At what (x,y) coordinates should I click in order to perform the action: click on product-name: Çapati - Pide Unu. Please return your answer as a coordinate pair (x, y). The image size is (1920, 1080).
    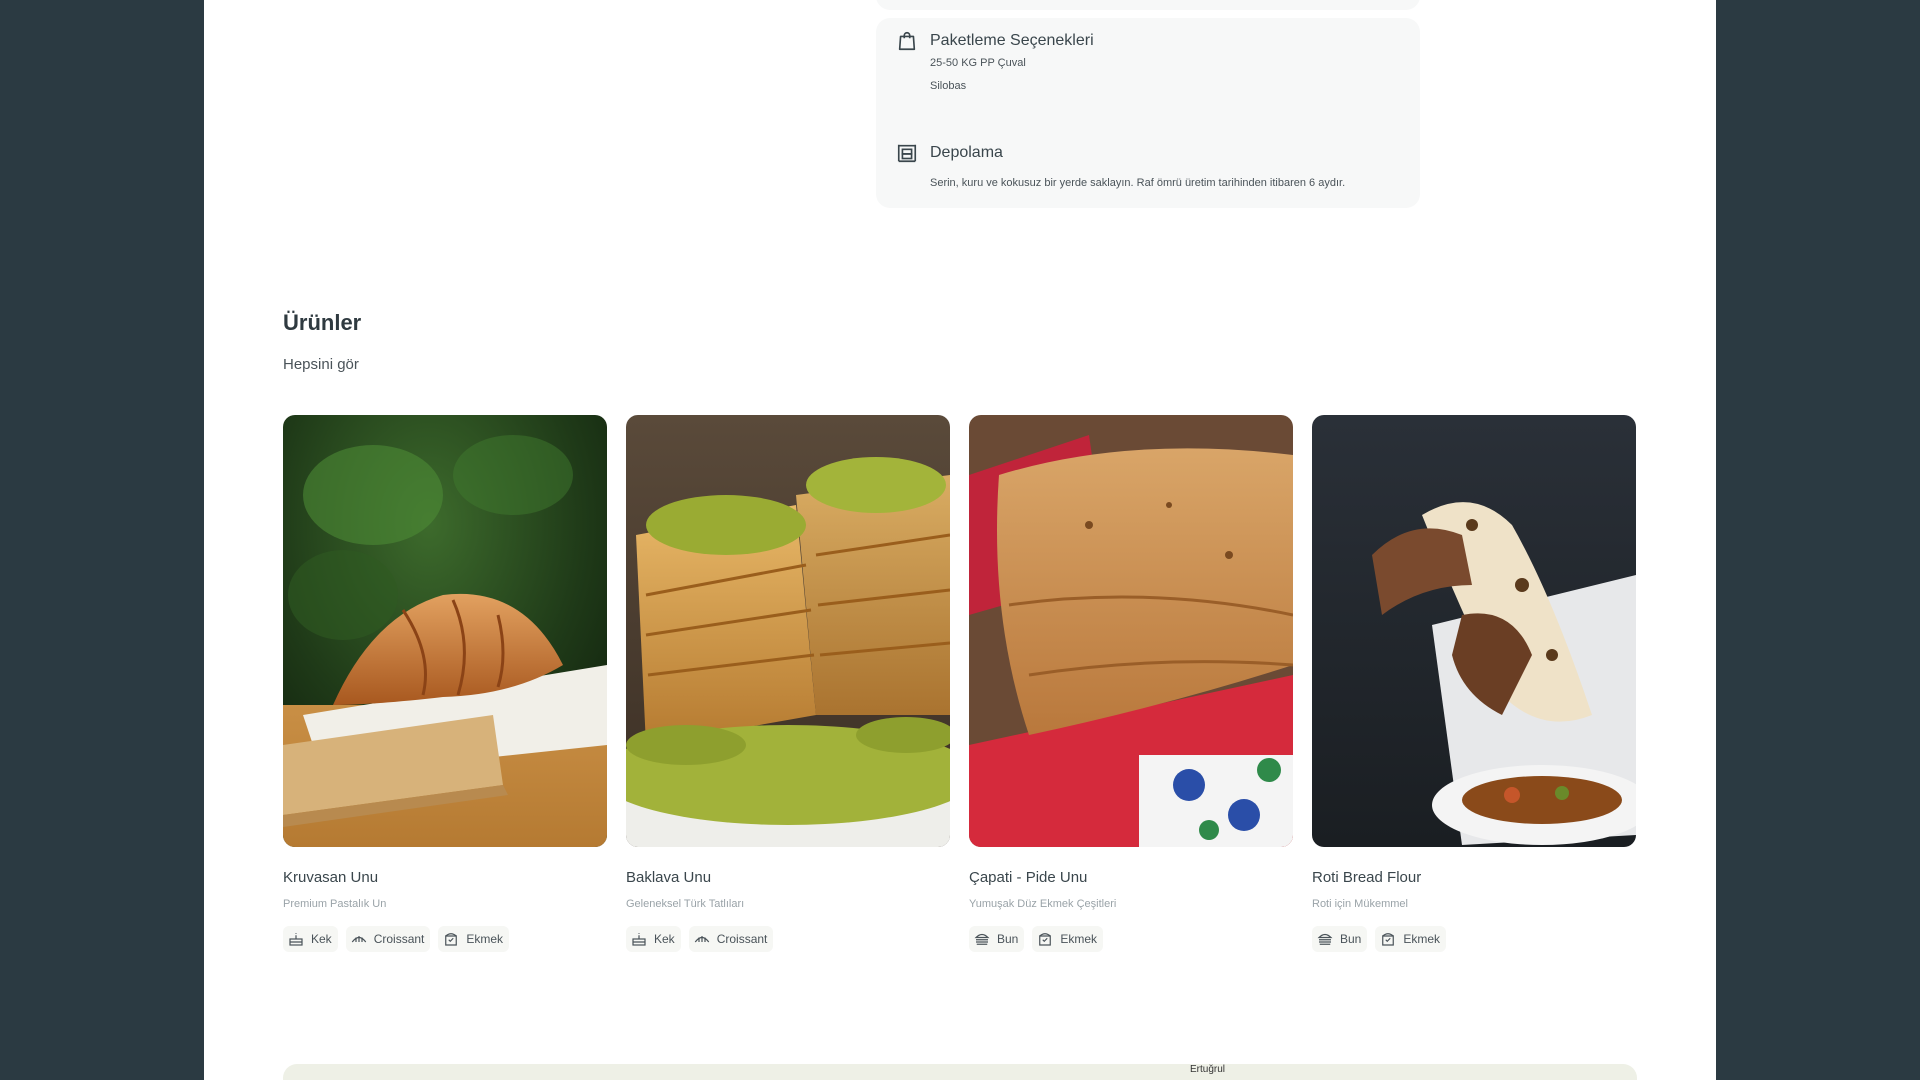
    Looking at the image, I should click on (1131, 877).